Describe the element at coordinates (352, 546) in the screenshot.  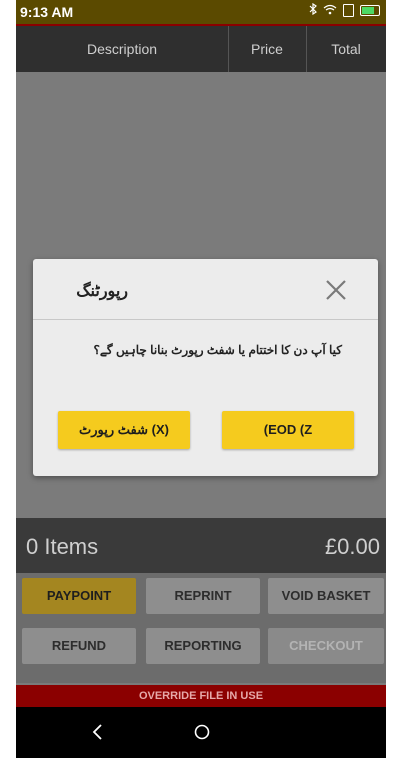
I see `basket-total: £0.00` at that location.